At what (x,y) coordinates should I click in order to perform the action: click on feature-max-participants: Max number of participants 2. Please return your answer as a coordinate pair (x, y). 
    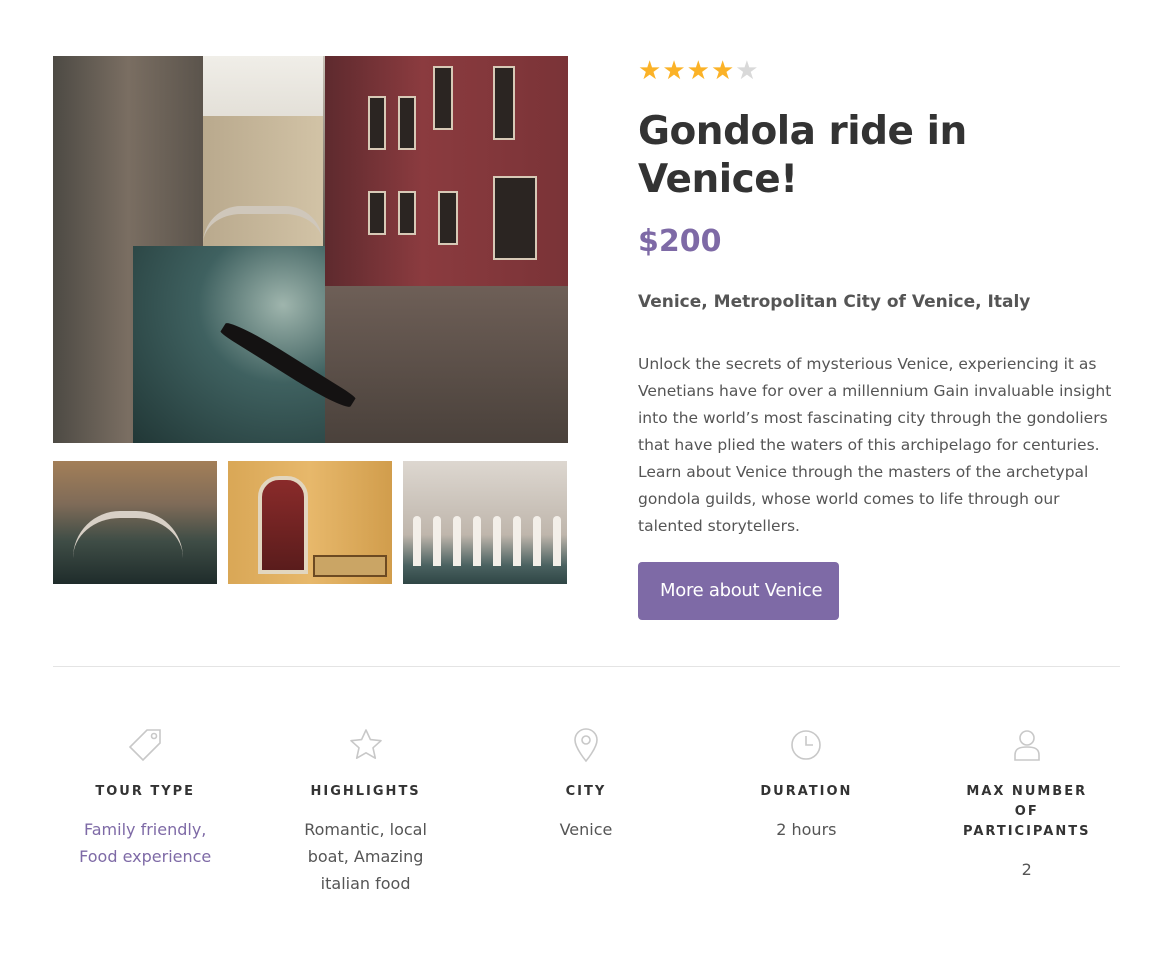
    Looking at the image, I should click on (1027, 811).